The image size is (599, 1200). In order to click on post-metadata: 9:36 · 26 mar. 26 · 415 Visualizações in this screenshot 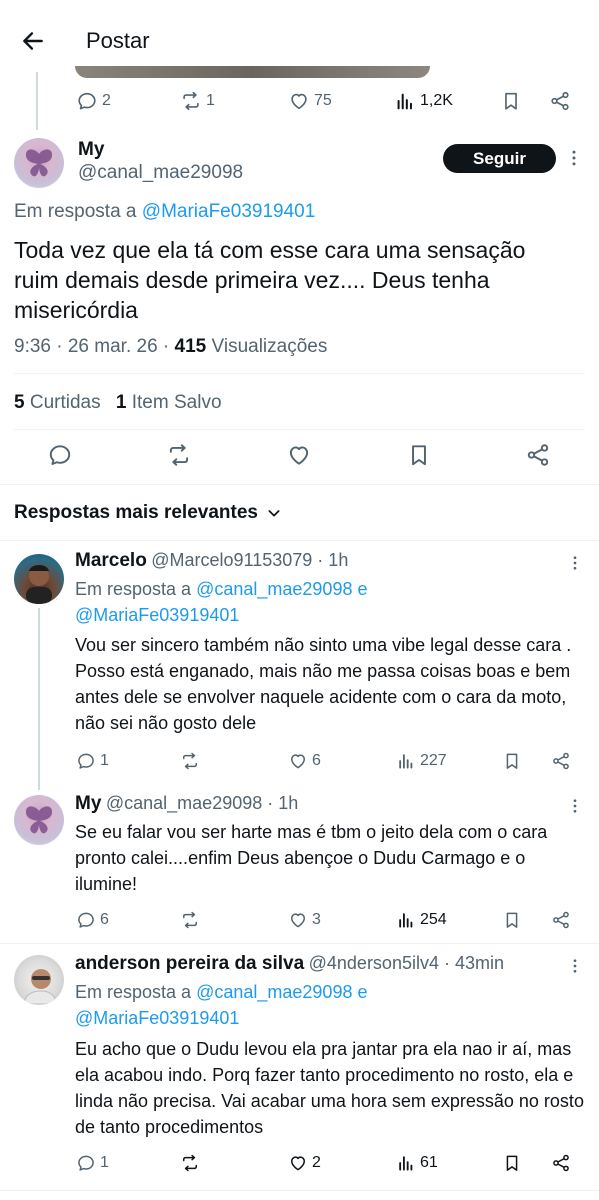, I will do `click(171, 346)`.